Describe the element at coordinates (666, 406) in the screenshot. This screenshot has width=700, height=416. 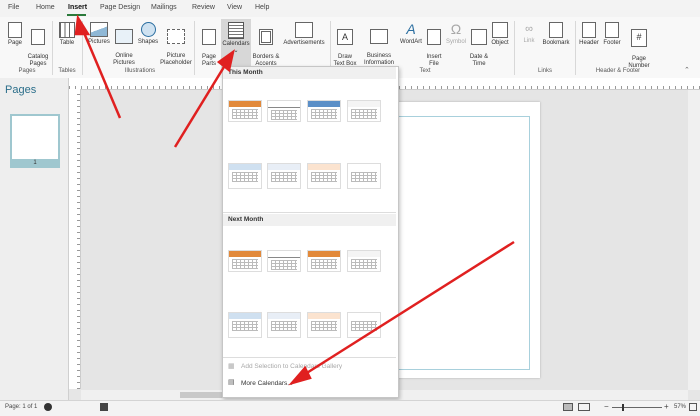
I see `zoom-in-icon: +` at that location.